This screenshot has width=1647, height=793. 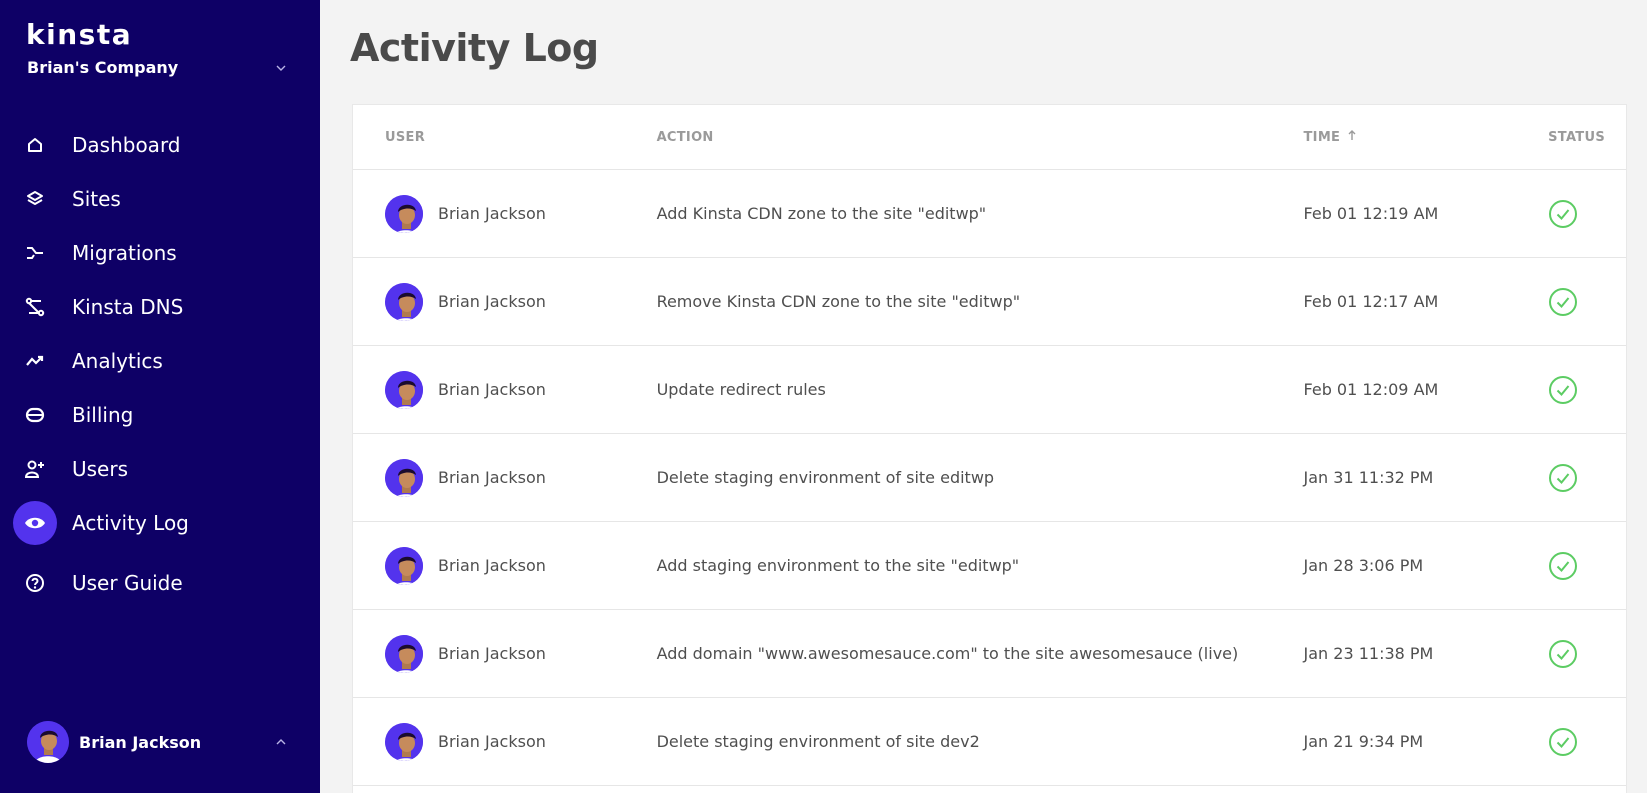 What do you see at coordinates (124, 253) in the screenshot?
I see `sidebar-item-label: Migrations` at bounding box center [124, 253].